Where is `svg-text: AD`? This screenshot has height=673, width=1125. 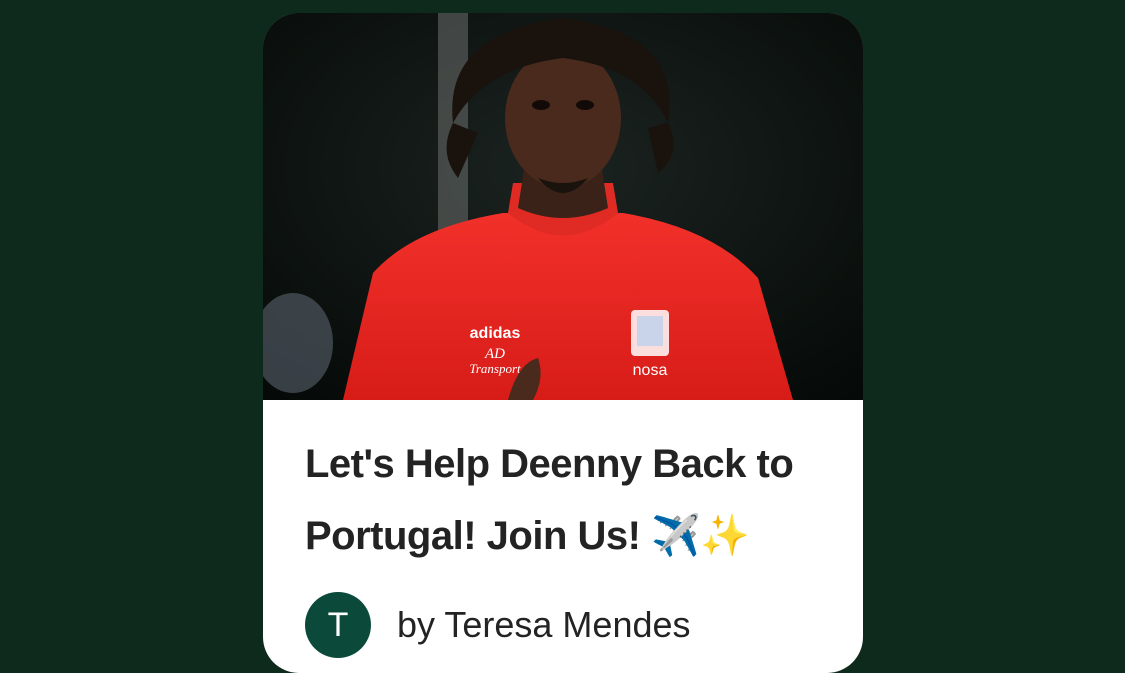
svg-text: AD is located at coordinates (494, 354).